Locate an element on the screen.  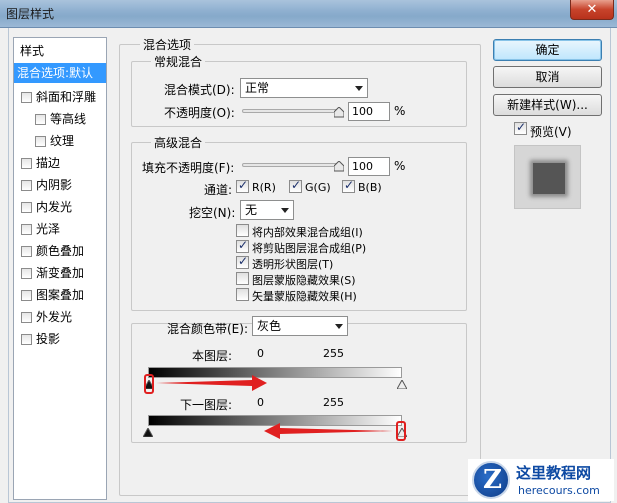
ok-button: 确定 is located at coordinates (547, 50).